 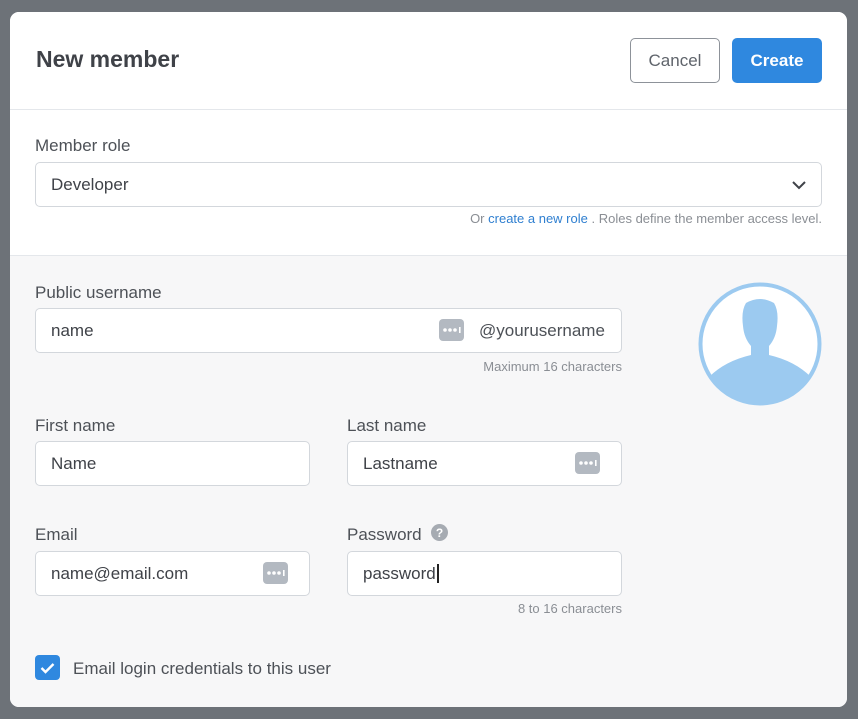 What do you see at coordinates (399, 573) in the screenshot?
I see `password-value: password` at bounding box center [399, 573].